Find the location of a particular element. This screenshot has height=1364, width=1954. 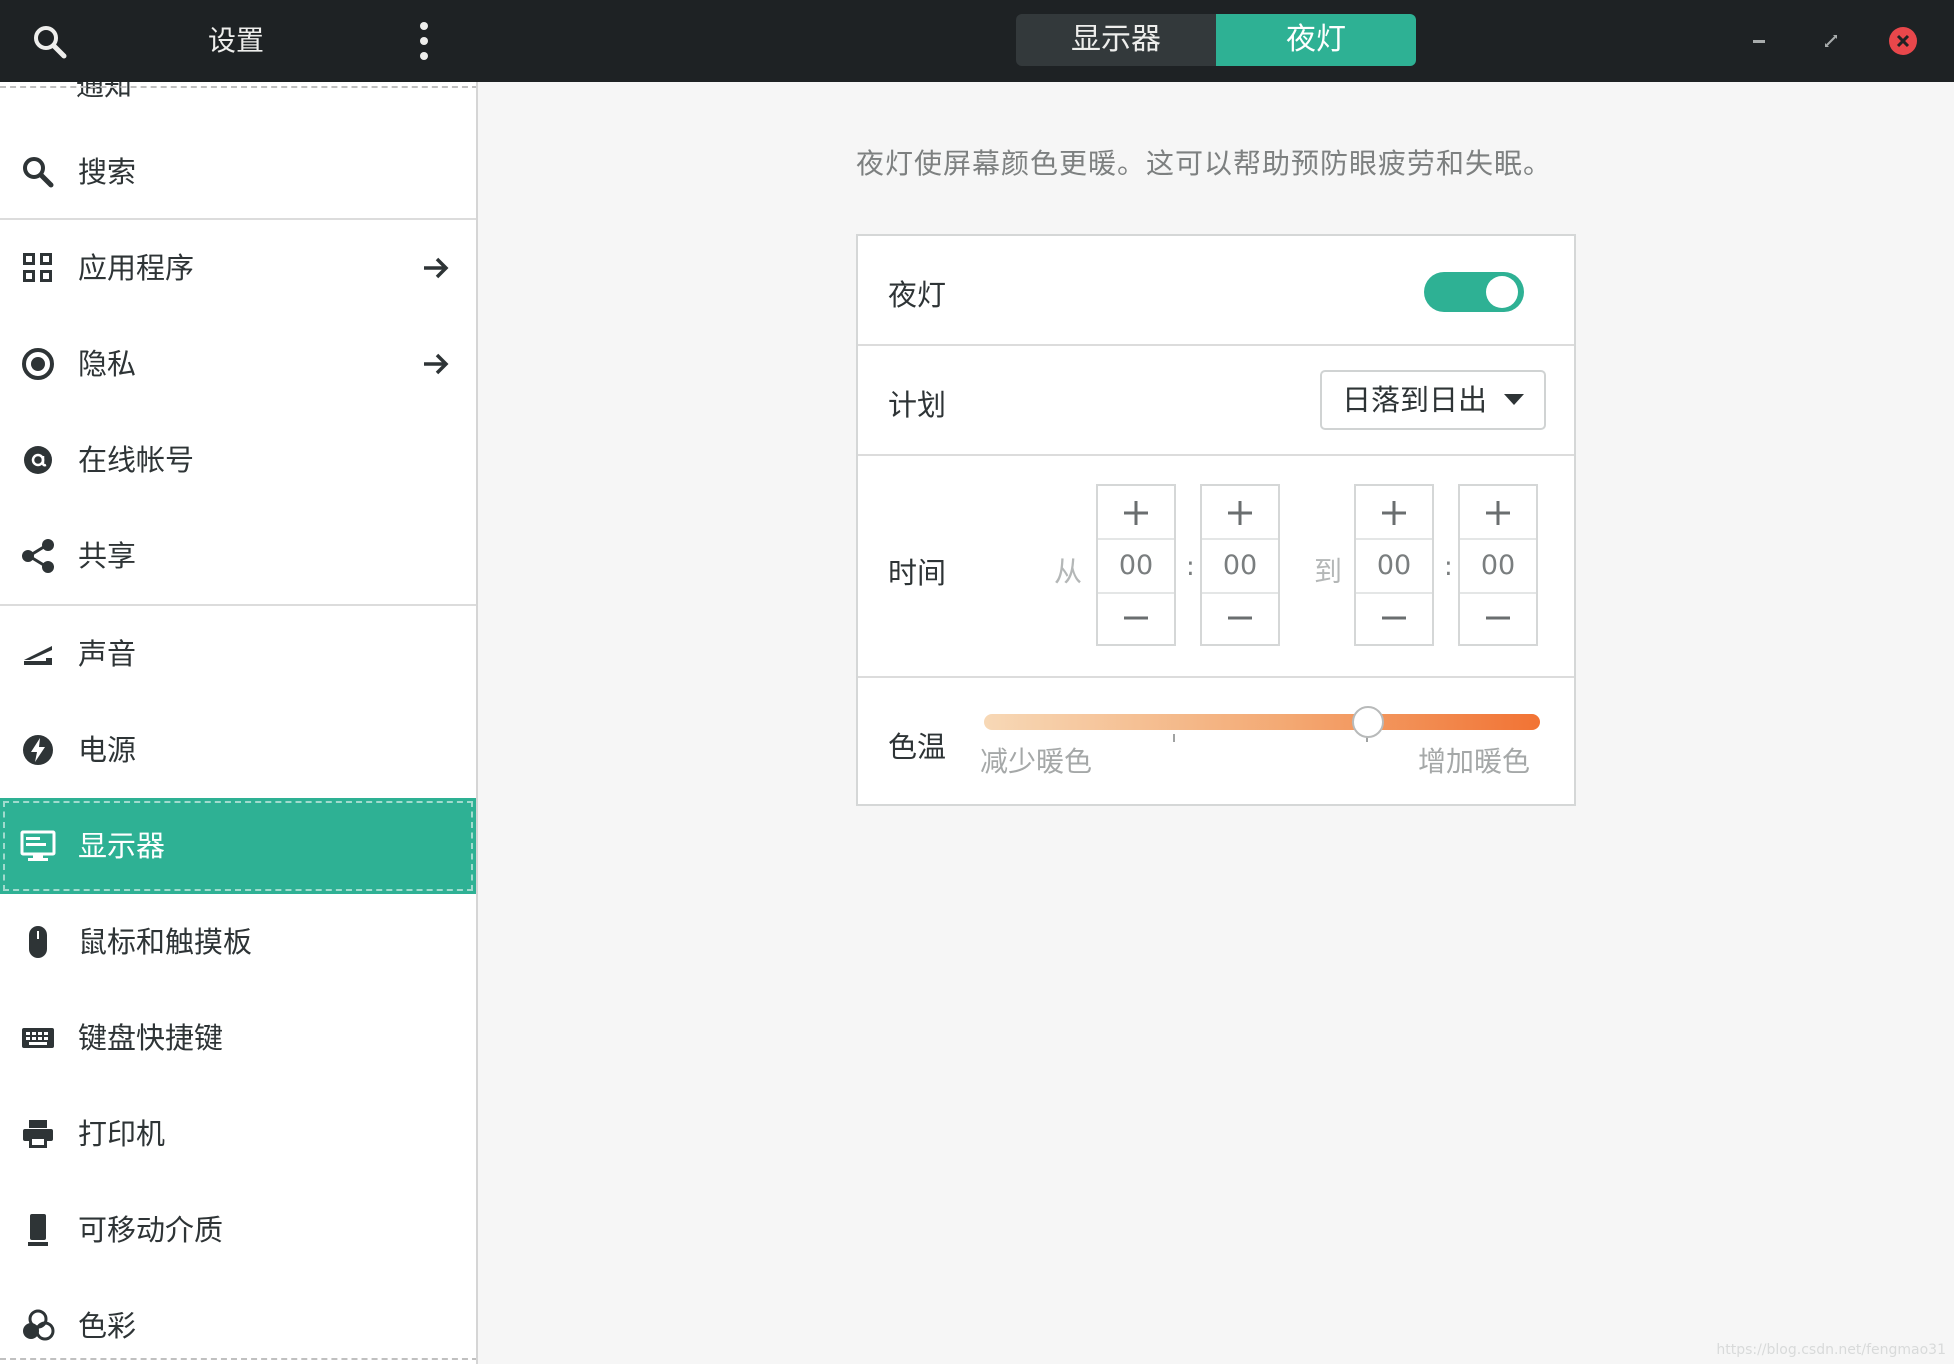

window-title: 设置 is located at coordinates (235, 40).